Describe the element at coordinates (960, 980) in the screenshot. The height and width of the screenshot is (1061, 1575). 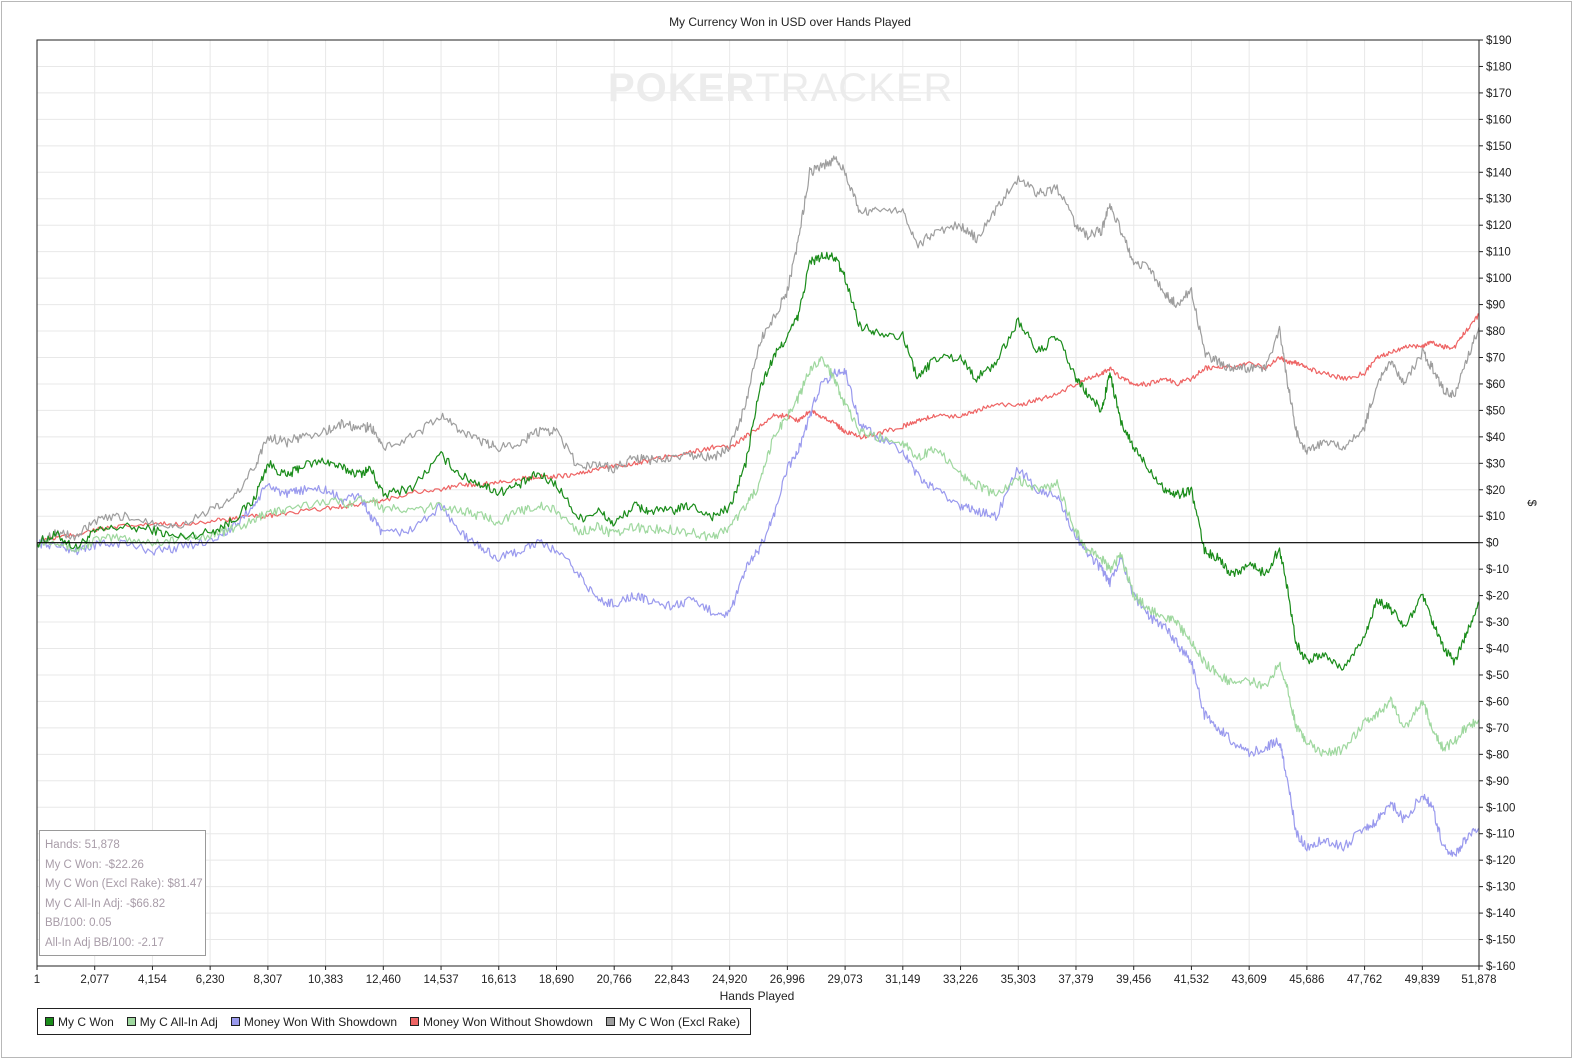
I see `x-tick-label: 33,226` at that location.